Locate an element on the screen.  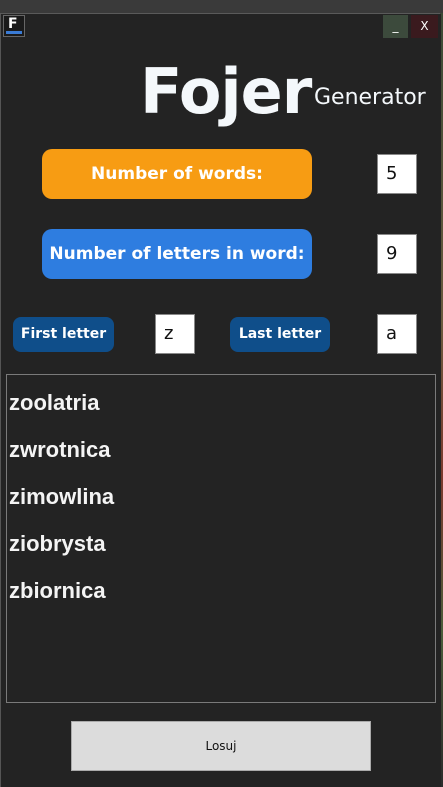
generate-button: Losuj is located at coordinates (221, 746).